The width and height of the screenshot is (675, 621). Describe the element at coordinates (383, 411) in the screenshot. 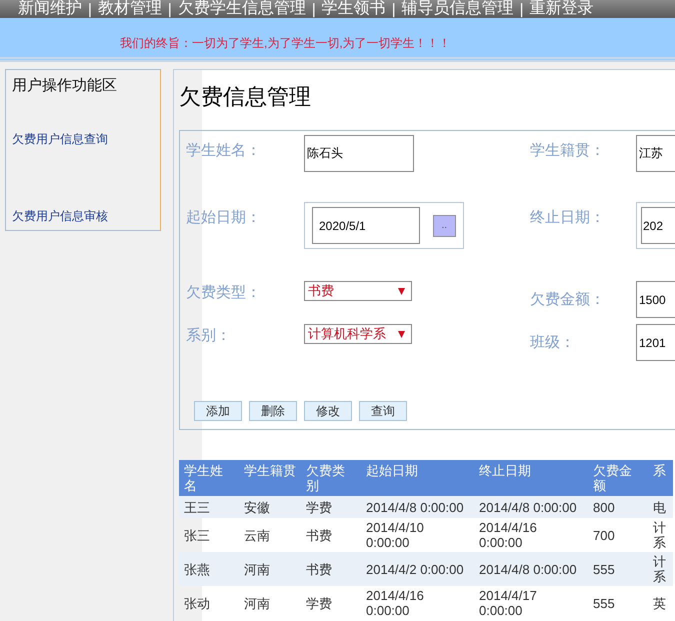

I see `action-button: 查询` at that location.